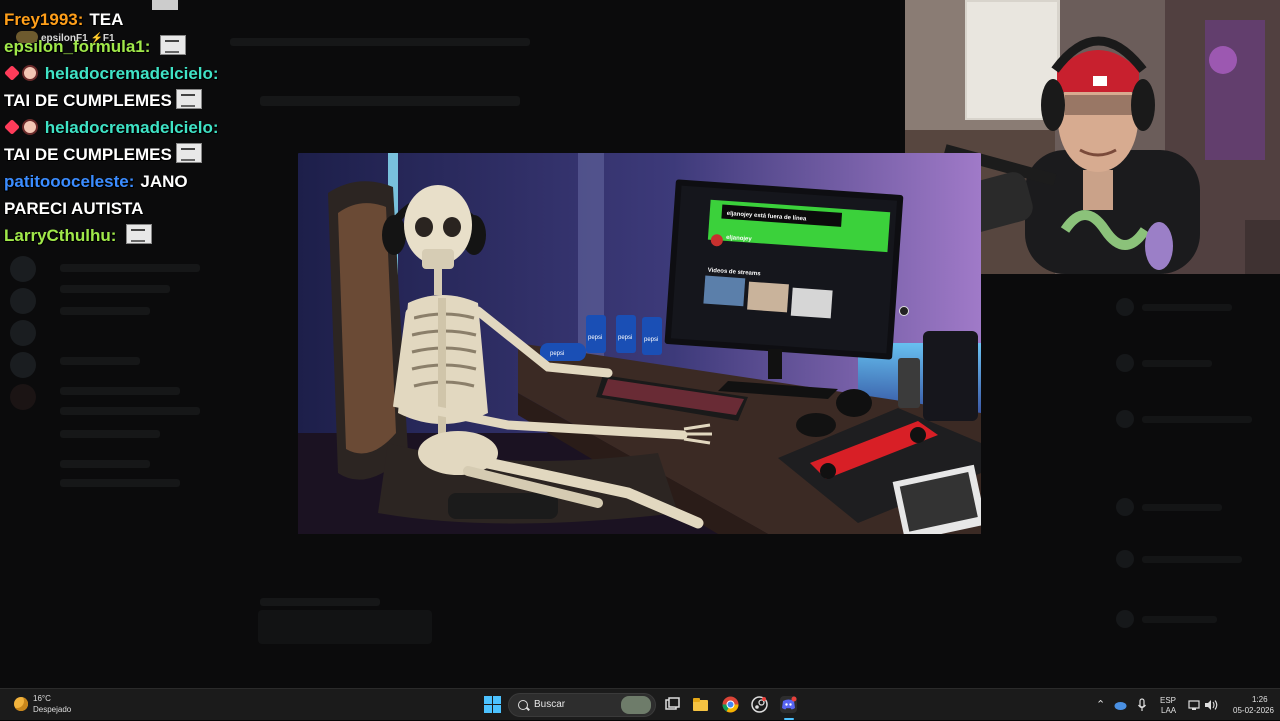 This screenshot has width=1280, height=721. What do you see at coordinates (904, 311) in the screenshot?
I see `mouse-cursor` at bounding box center [904, 311].